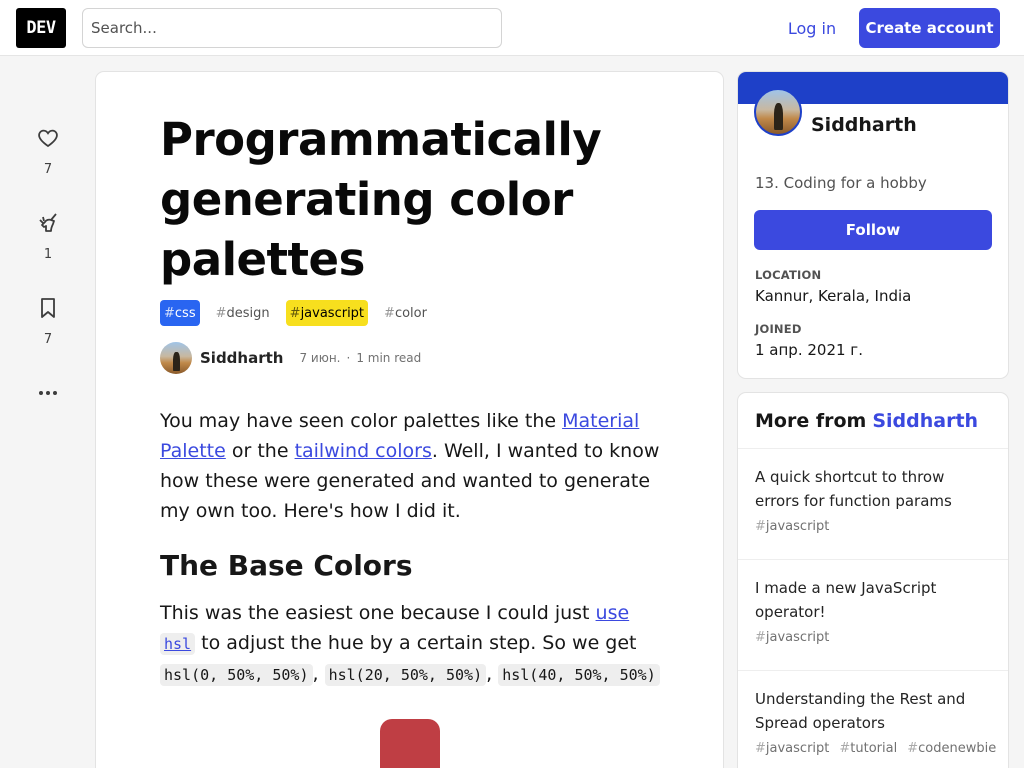  I want to click on post-tag: #codenewbie, so click(951, 748).